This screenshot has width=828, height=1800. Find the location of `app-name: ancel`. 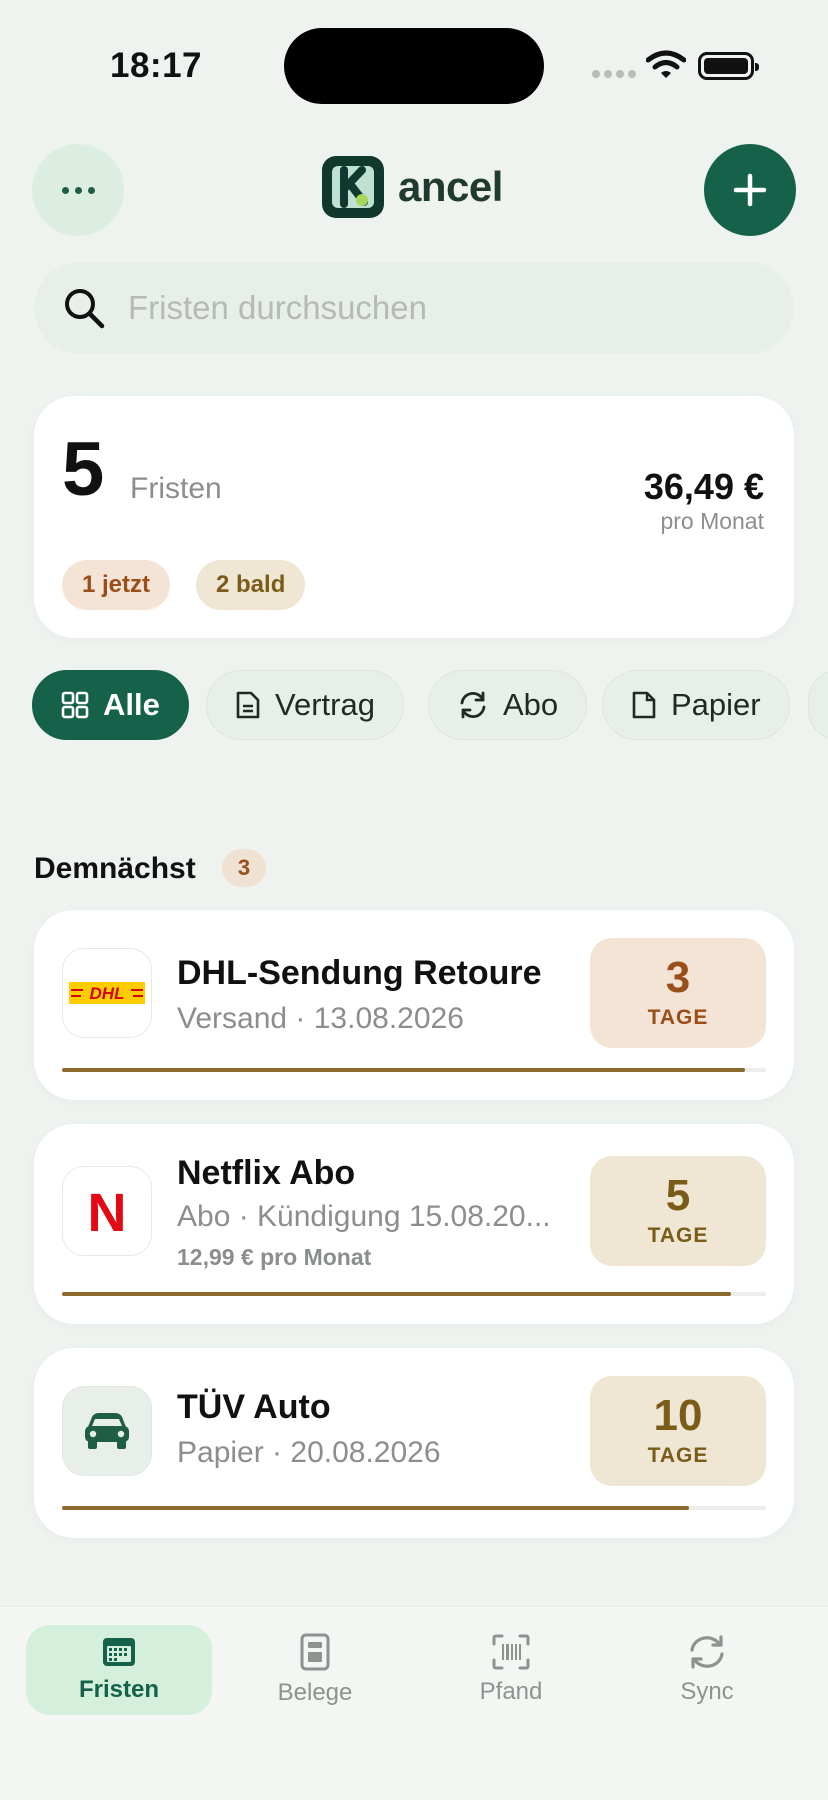

app-name: ancel is located at coordinates (450, 186).